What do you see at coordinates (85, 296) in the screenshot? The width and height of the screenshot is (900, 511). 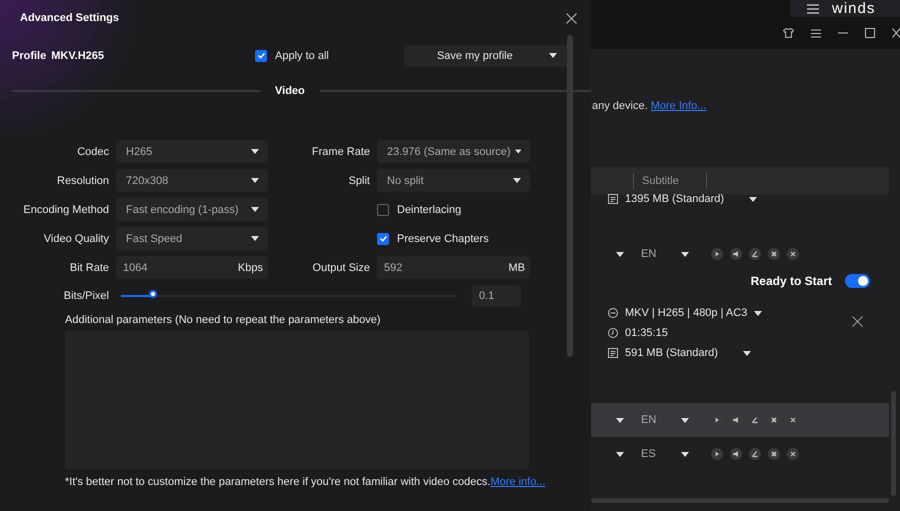 I see `field-label: Bits/Pixel` at bounding box center [85, 296].